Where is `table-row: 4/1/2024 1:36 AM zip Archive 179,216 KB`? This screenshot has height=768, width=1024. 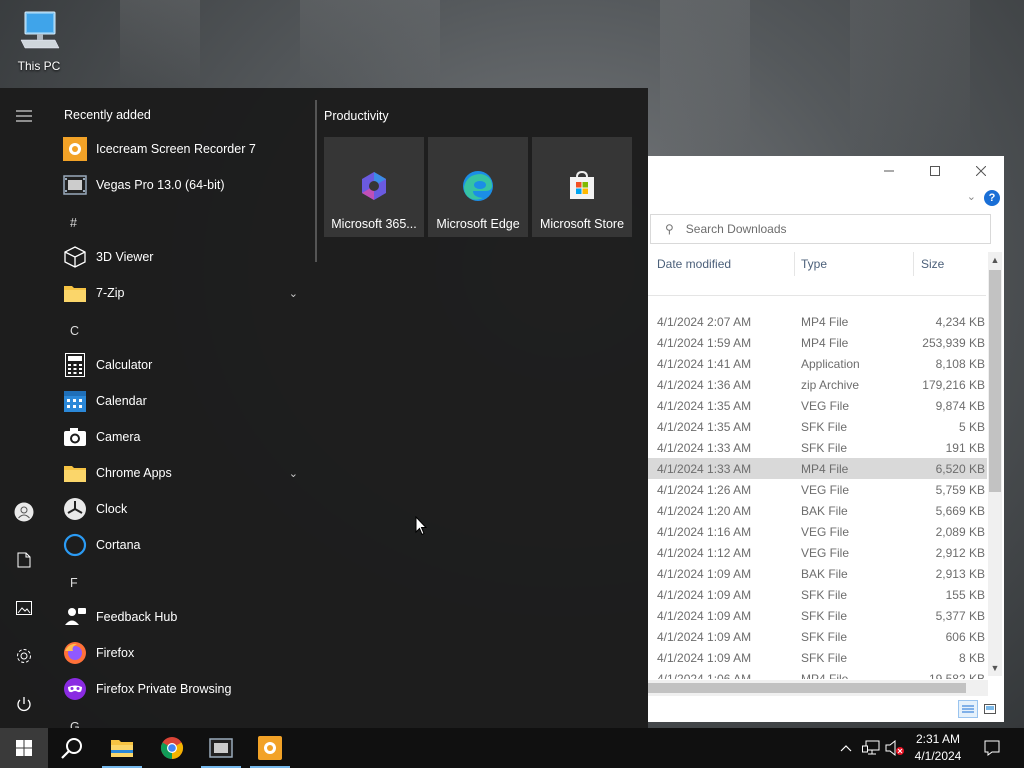
table-row: 4/1/2024 1:36 AM zip Archive 179,216 KB is located at coordinates (817, 384).